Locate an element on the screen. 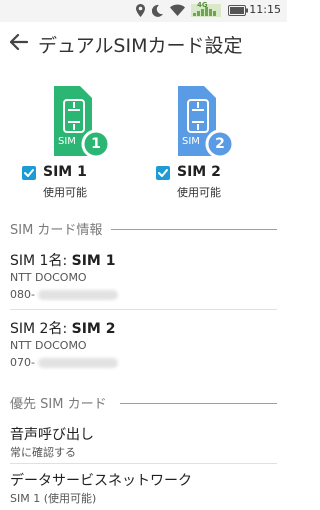  voice-call-value: 常に確認する is located at coordinates (43, 452).